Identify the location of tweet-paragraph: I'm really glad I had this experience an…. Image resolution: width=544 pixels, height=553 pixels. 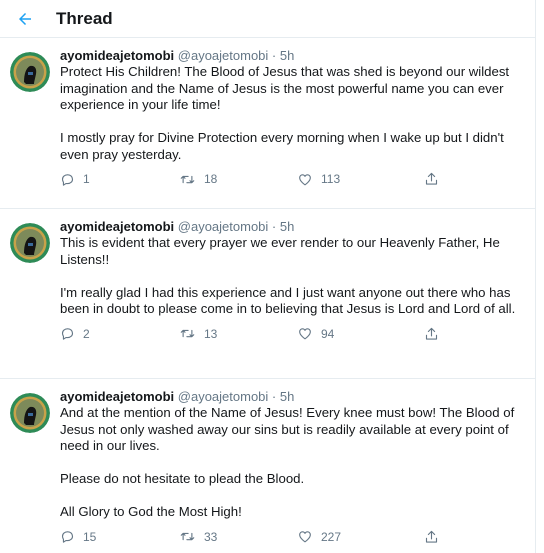
(288, 300).